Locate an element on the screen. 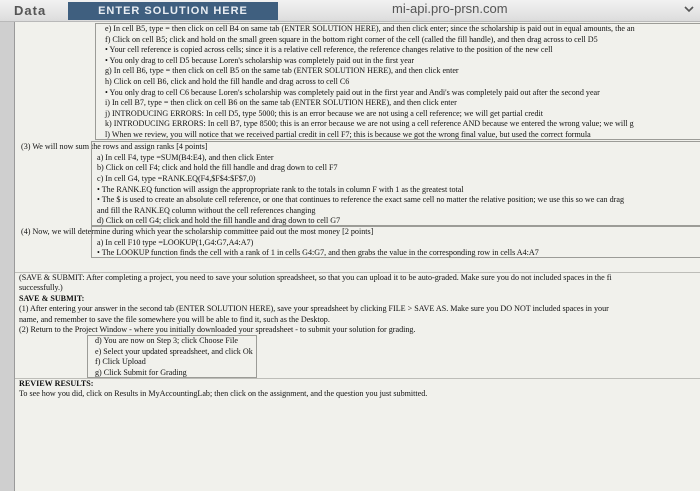 The width and height of the screenshot is (700, 491). instruction-line: SAVE & SUBMIT: is located at coordinates (357, 299).